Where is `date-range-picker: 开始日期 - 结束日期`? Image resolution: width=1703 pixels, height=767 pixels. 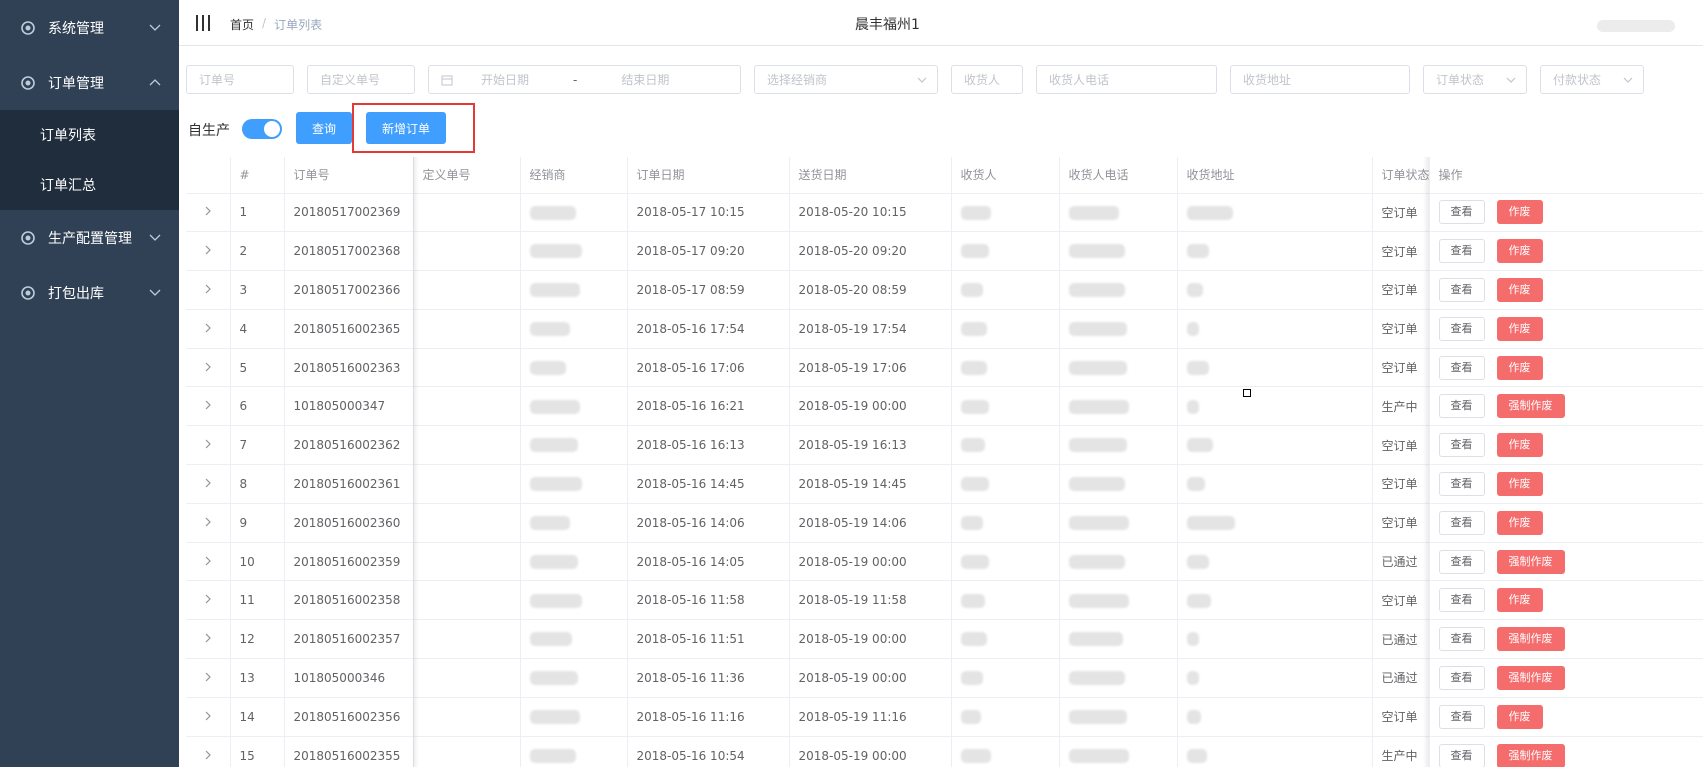
date-range-picker: 开始日期 - 结束日期 is located at coordinates (584, 79).